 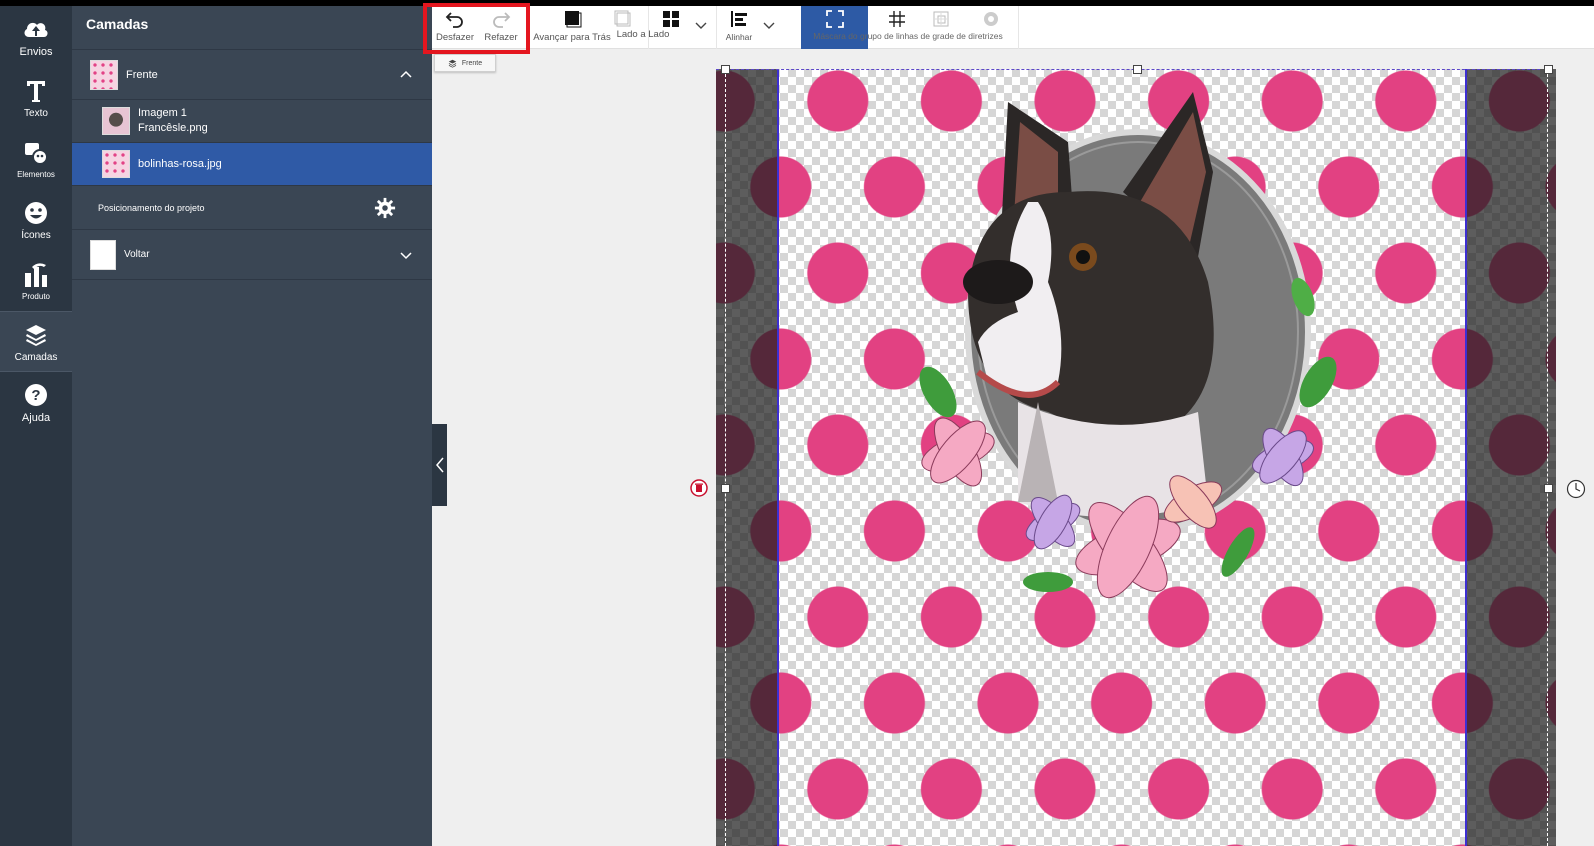 I want to click on layer-name: Imagem 1, so click(x=162, y=113).